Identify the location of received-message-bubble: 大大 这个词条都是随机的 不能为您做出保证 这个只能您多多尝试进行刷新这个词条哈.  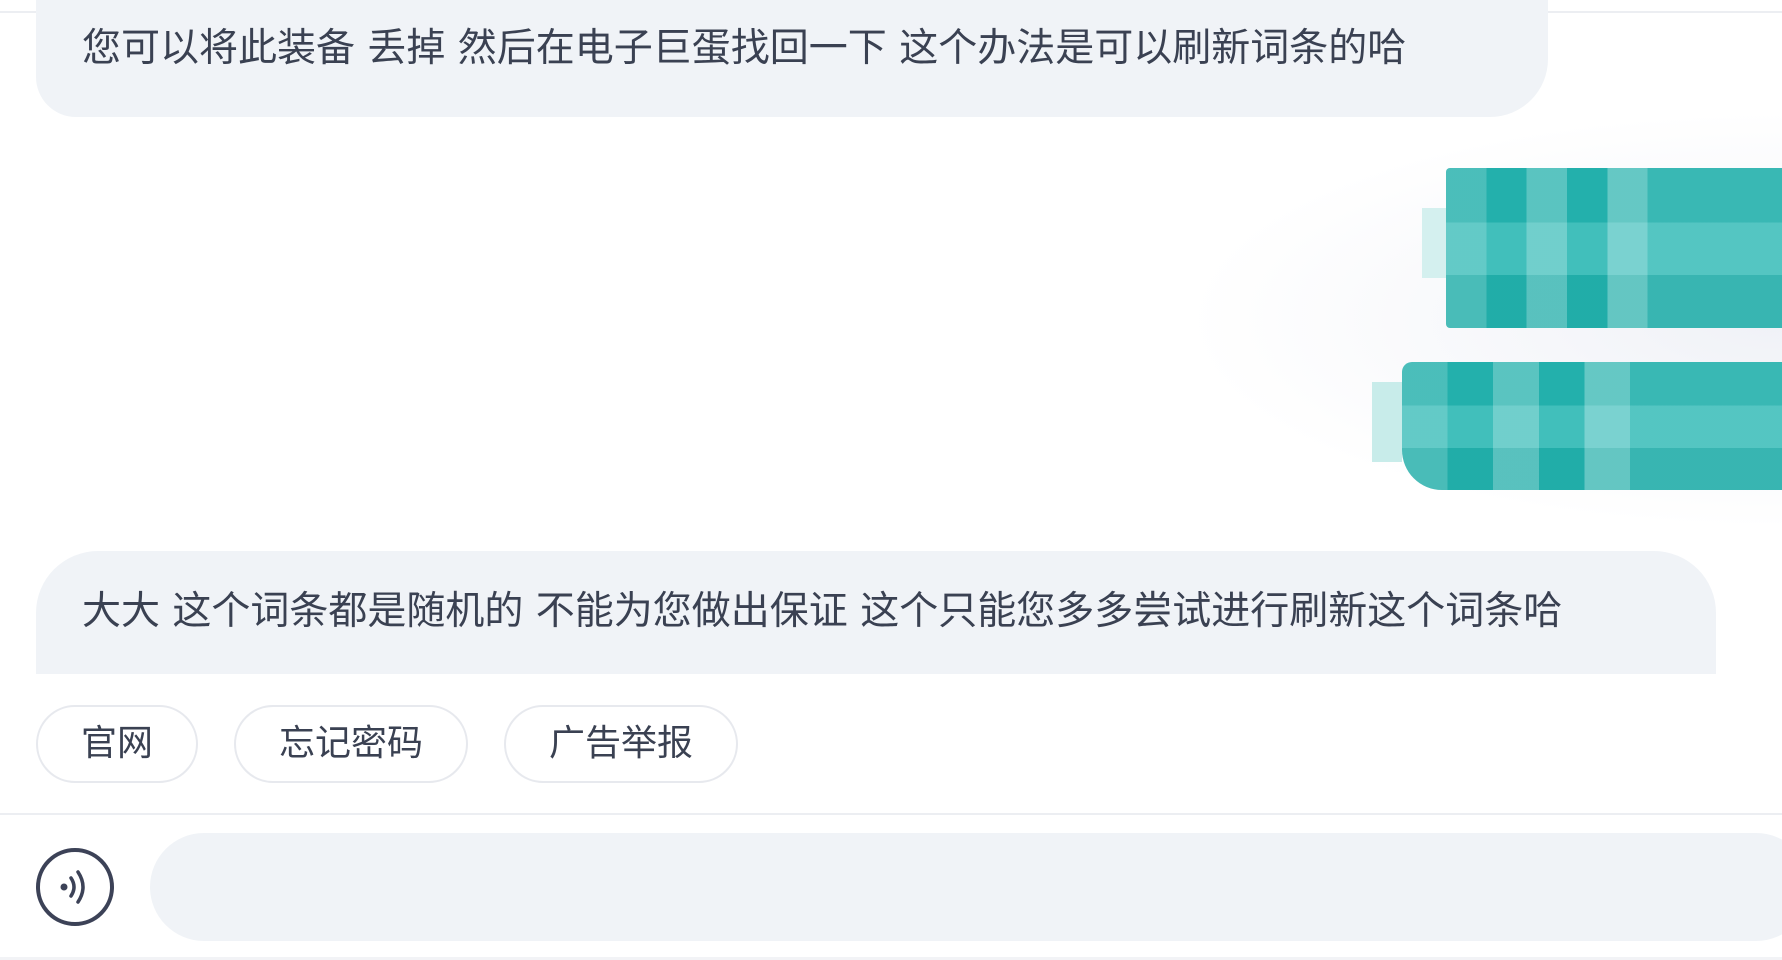
(876, 612).